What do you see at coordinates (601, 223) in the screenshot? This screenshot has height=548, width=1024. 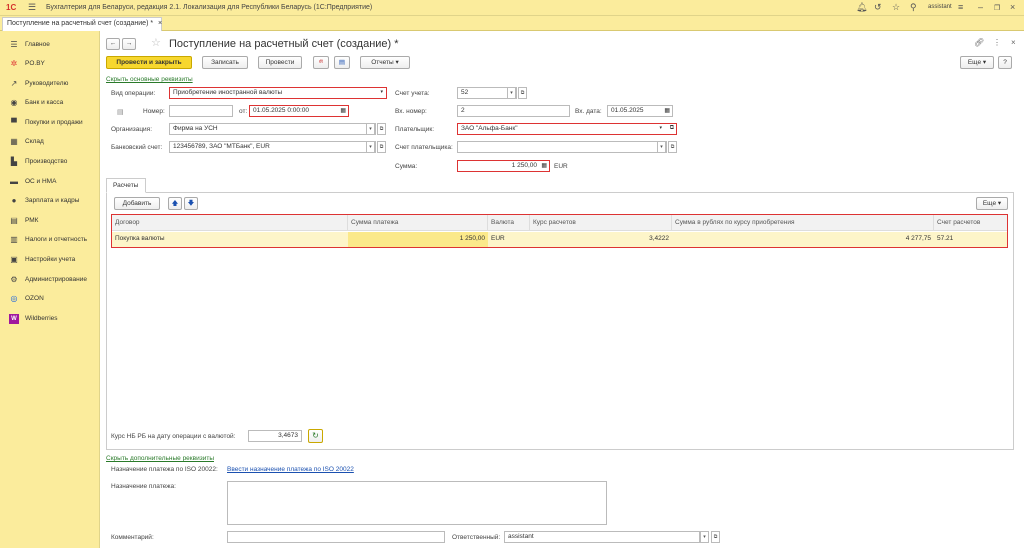 I see `column-header: Курс расчетов` at bounding box center [601, 223].